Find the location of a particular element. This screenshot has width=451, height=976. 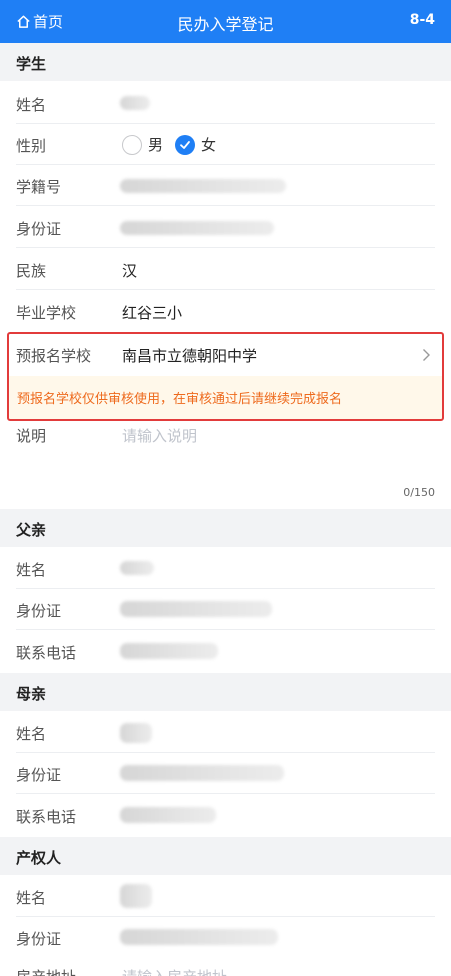

gender-radio-male: 男 is located at coordinates (142, 144).